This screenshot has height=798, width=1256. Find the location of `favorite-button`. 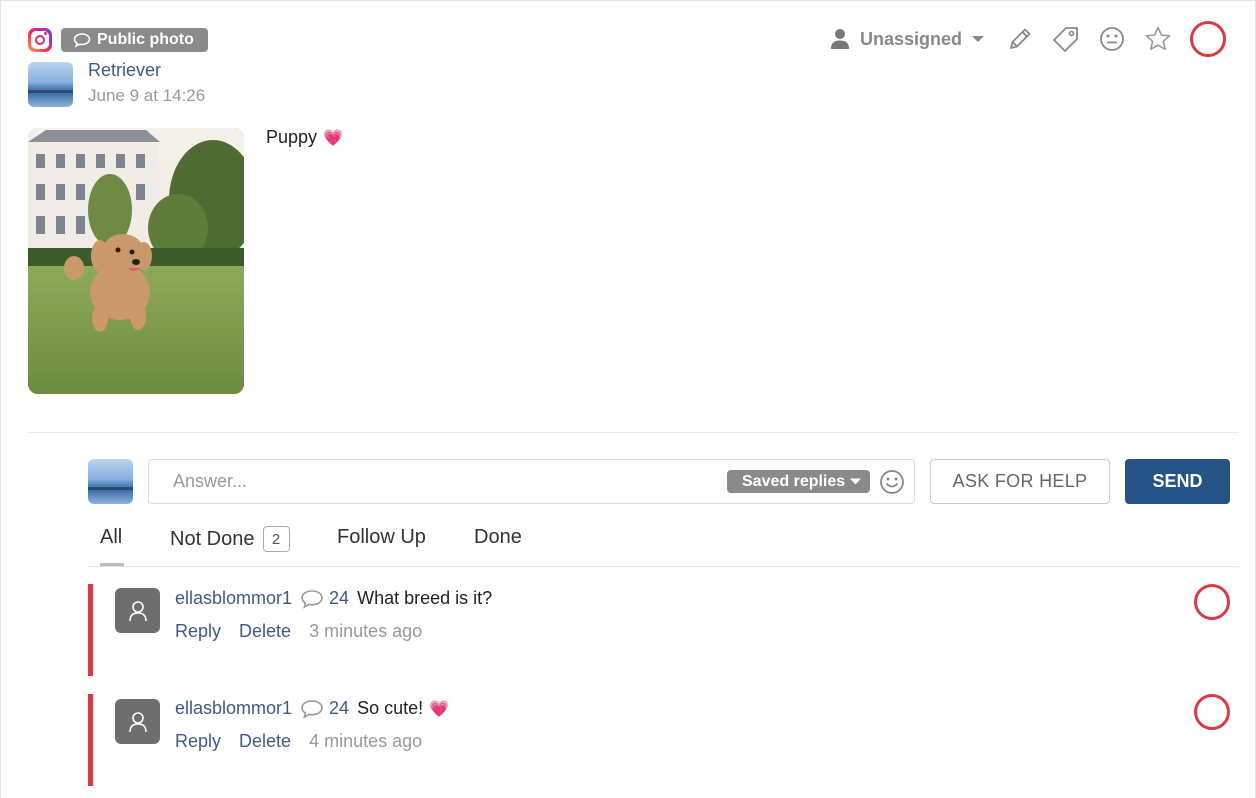

favorite-button is located at coordinates (1158, 39).